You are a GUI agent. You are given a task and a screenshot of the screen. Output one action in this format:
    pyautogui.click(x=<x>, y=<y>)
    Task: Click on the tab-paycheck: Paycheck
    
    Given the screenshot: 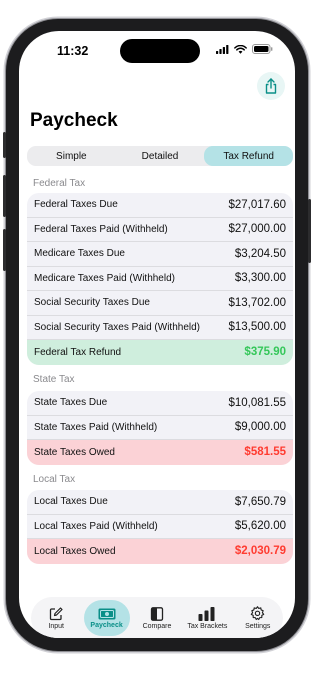 What is the action you would take?
    pyautogui.click(x=106, y=618)
    